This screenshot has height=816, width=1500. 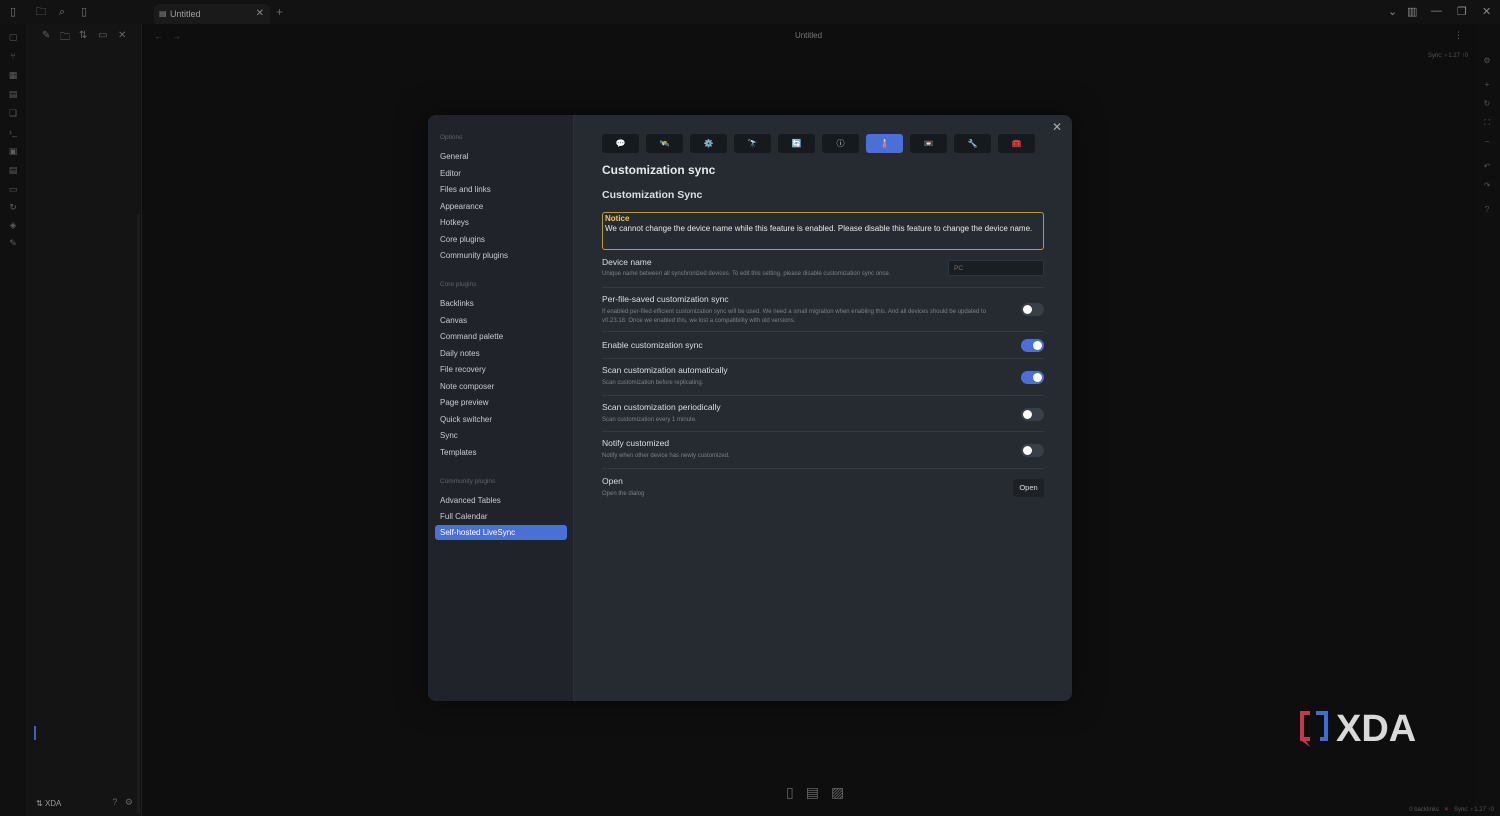 I want to click on close-tab-icon: ✕, so click(x=260, y=13).